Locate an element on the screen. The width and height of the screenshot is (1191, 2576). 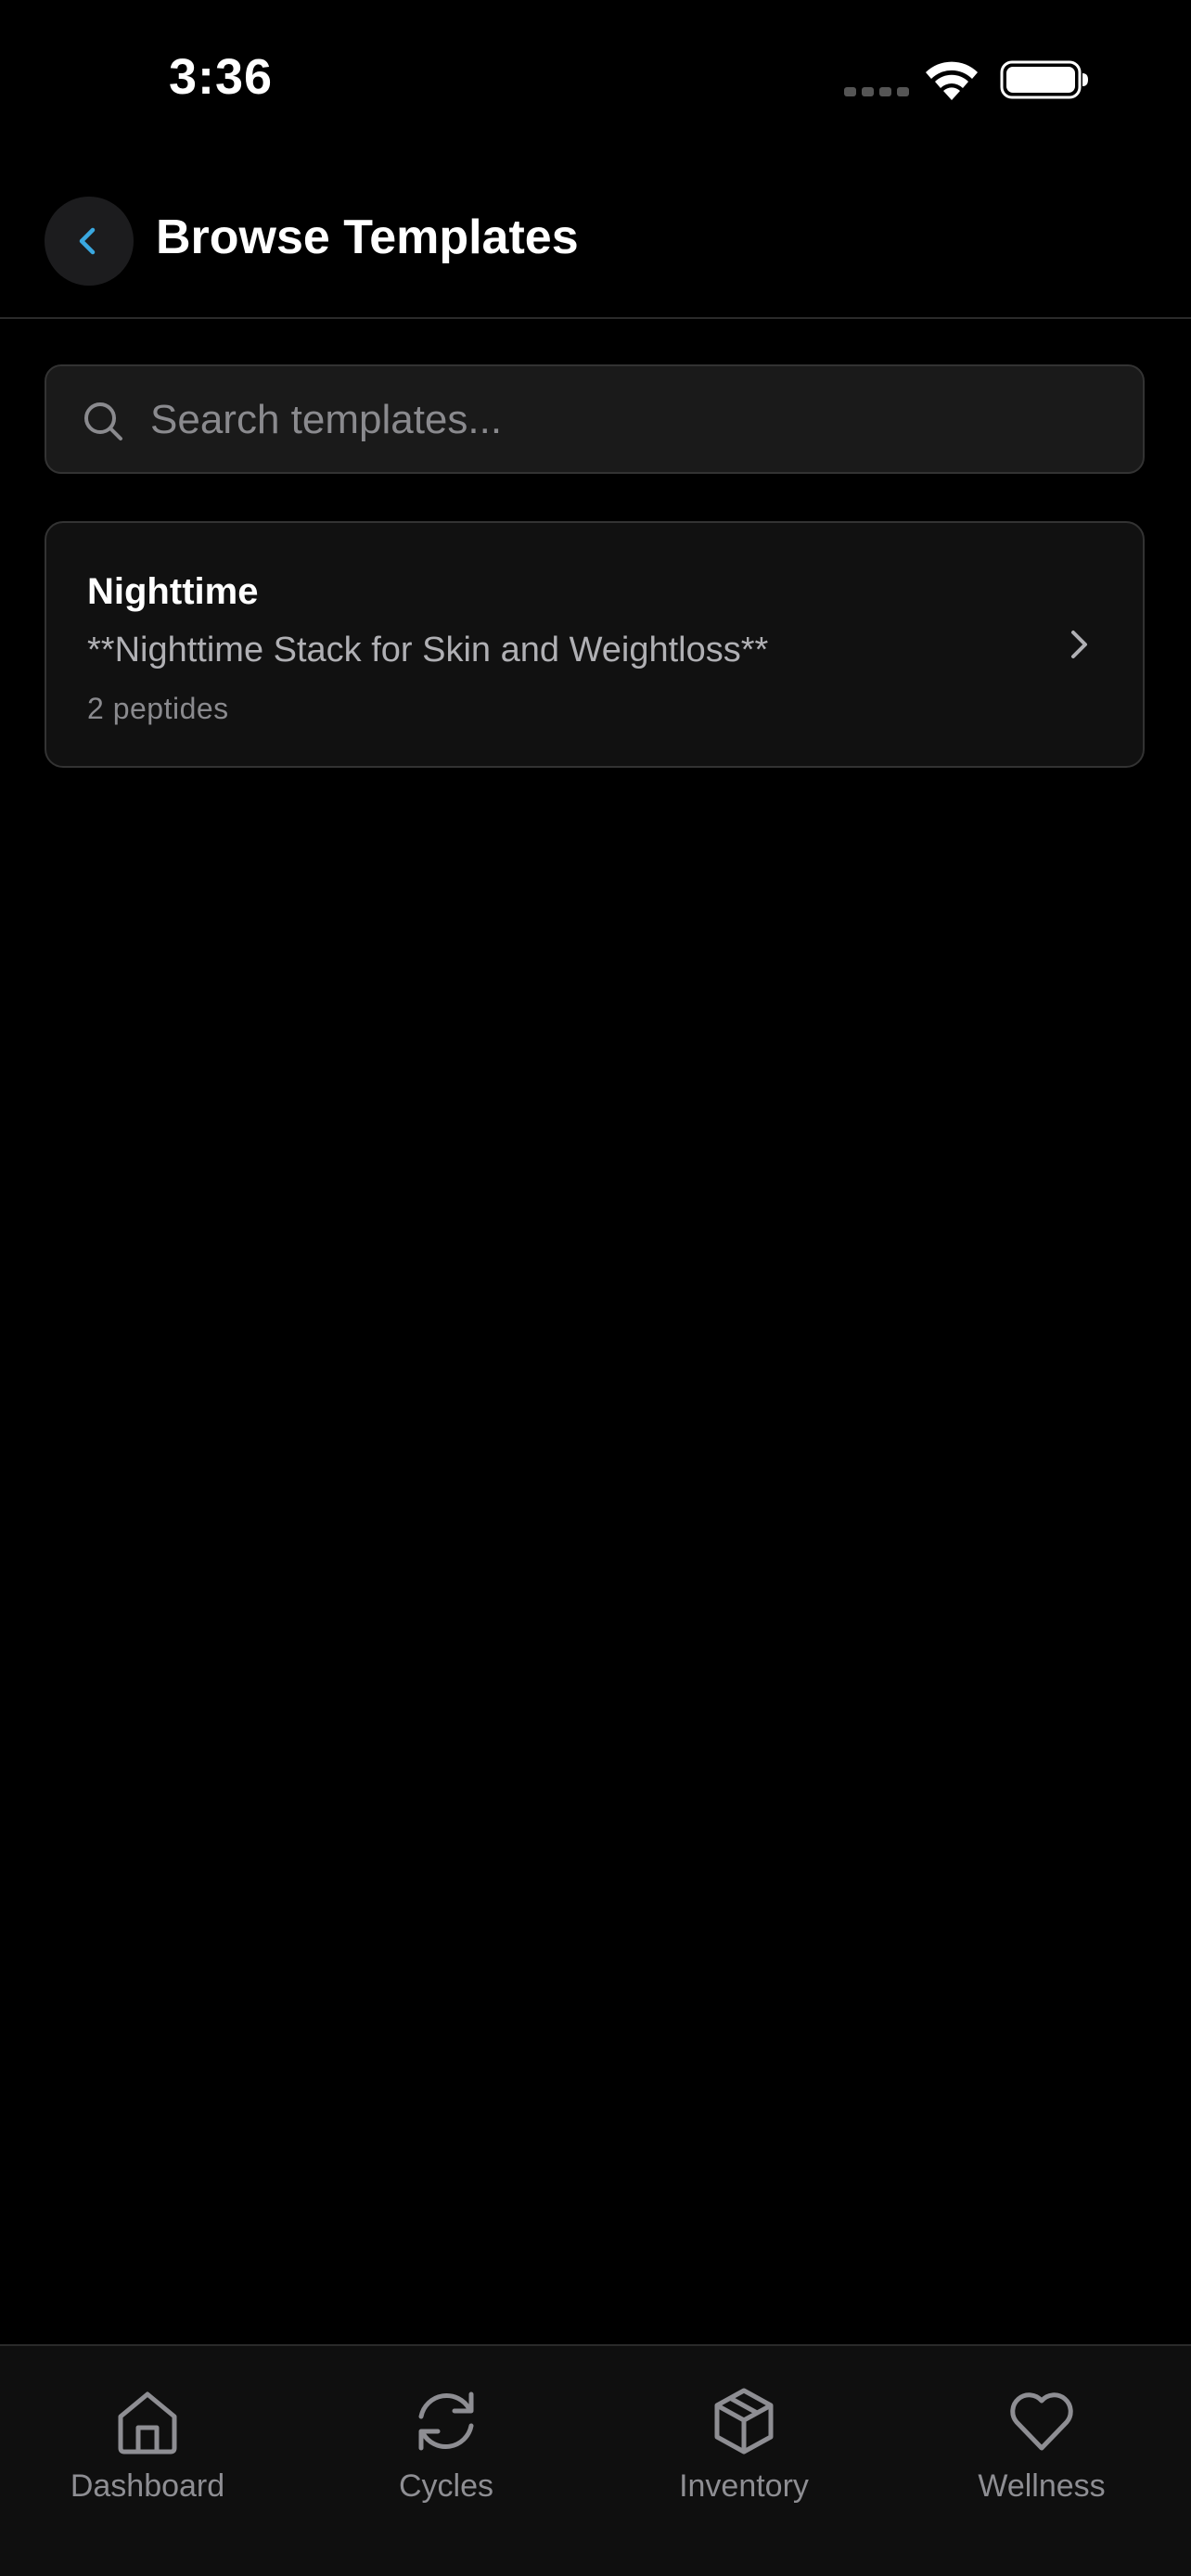
chevron-left-icon is located at coordinates (87, 241).